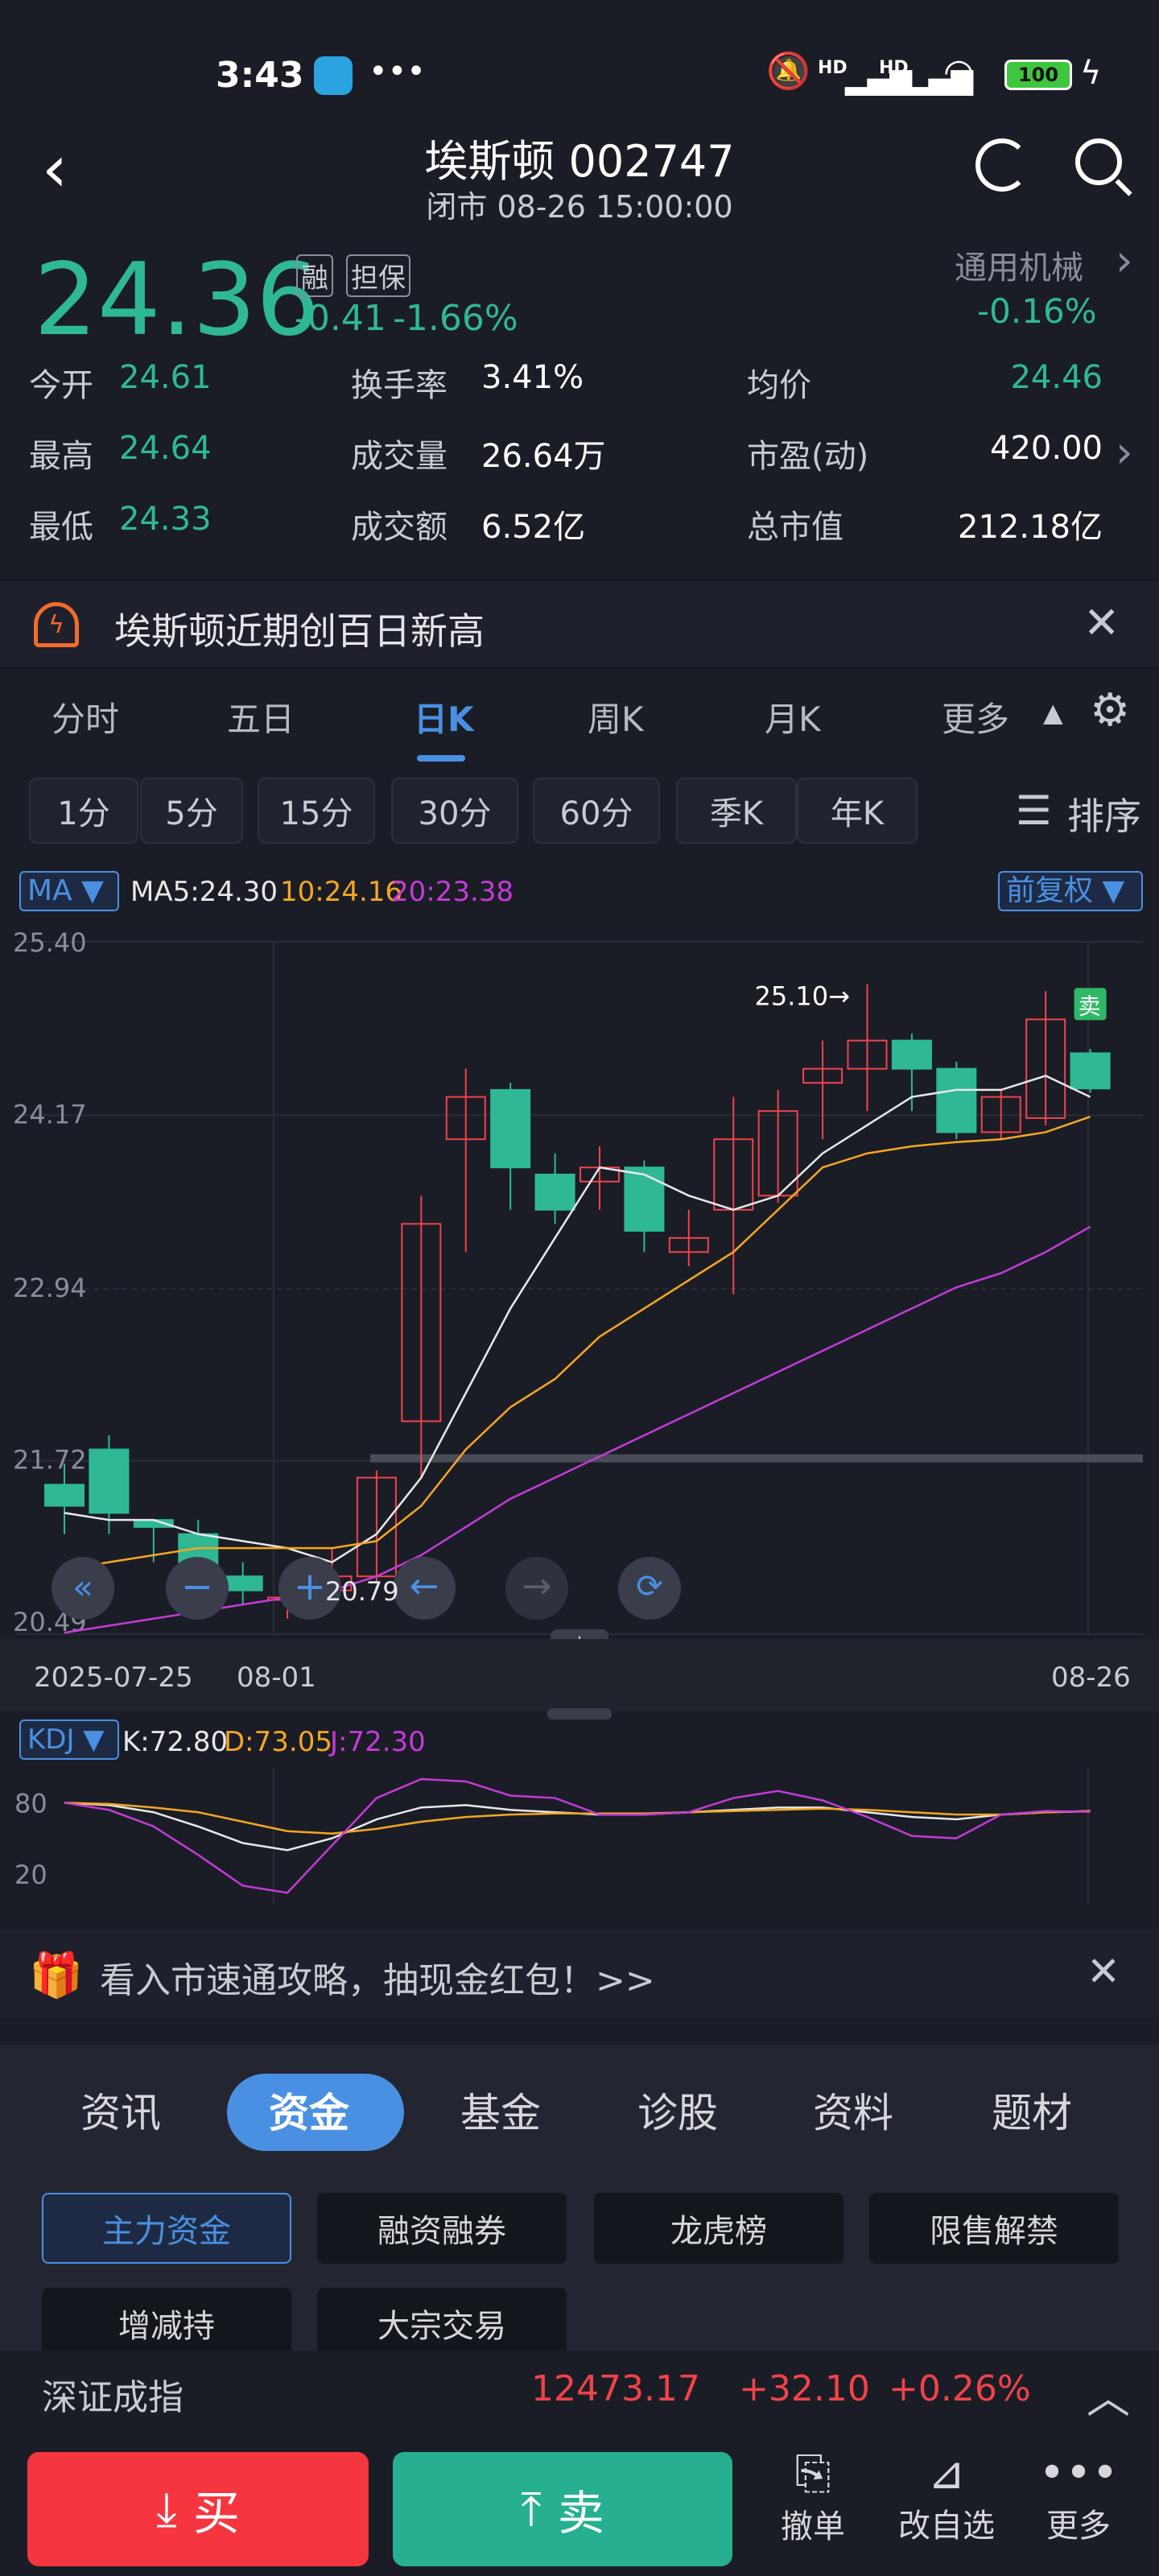 The height and width of the screenshot is (2576, 1159). I want to click on telegram-icon, so click(333, 75).